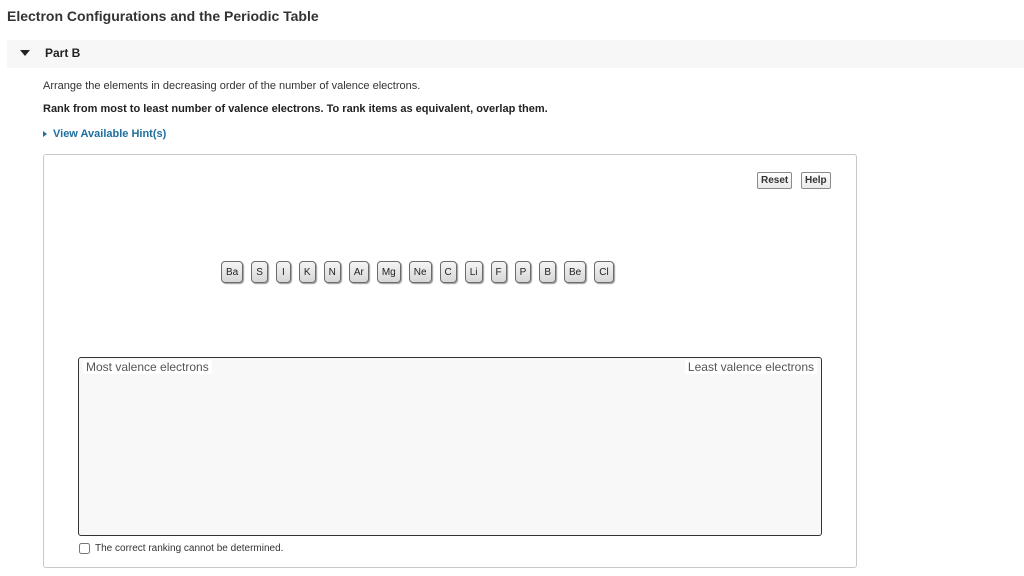 The width and height of the screenshot is (1024, 576). What do you see at coordinates (358, 272) in the screenshot?
I see `element-tile: Ar` at bounding box center [358, 272].